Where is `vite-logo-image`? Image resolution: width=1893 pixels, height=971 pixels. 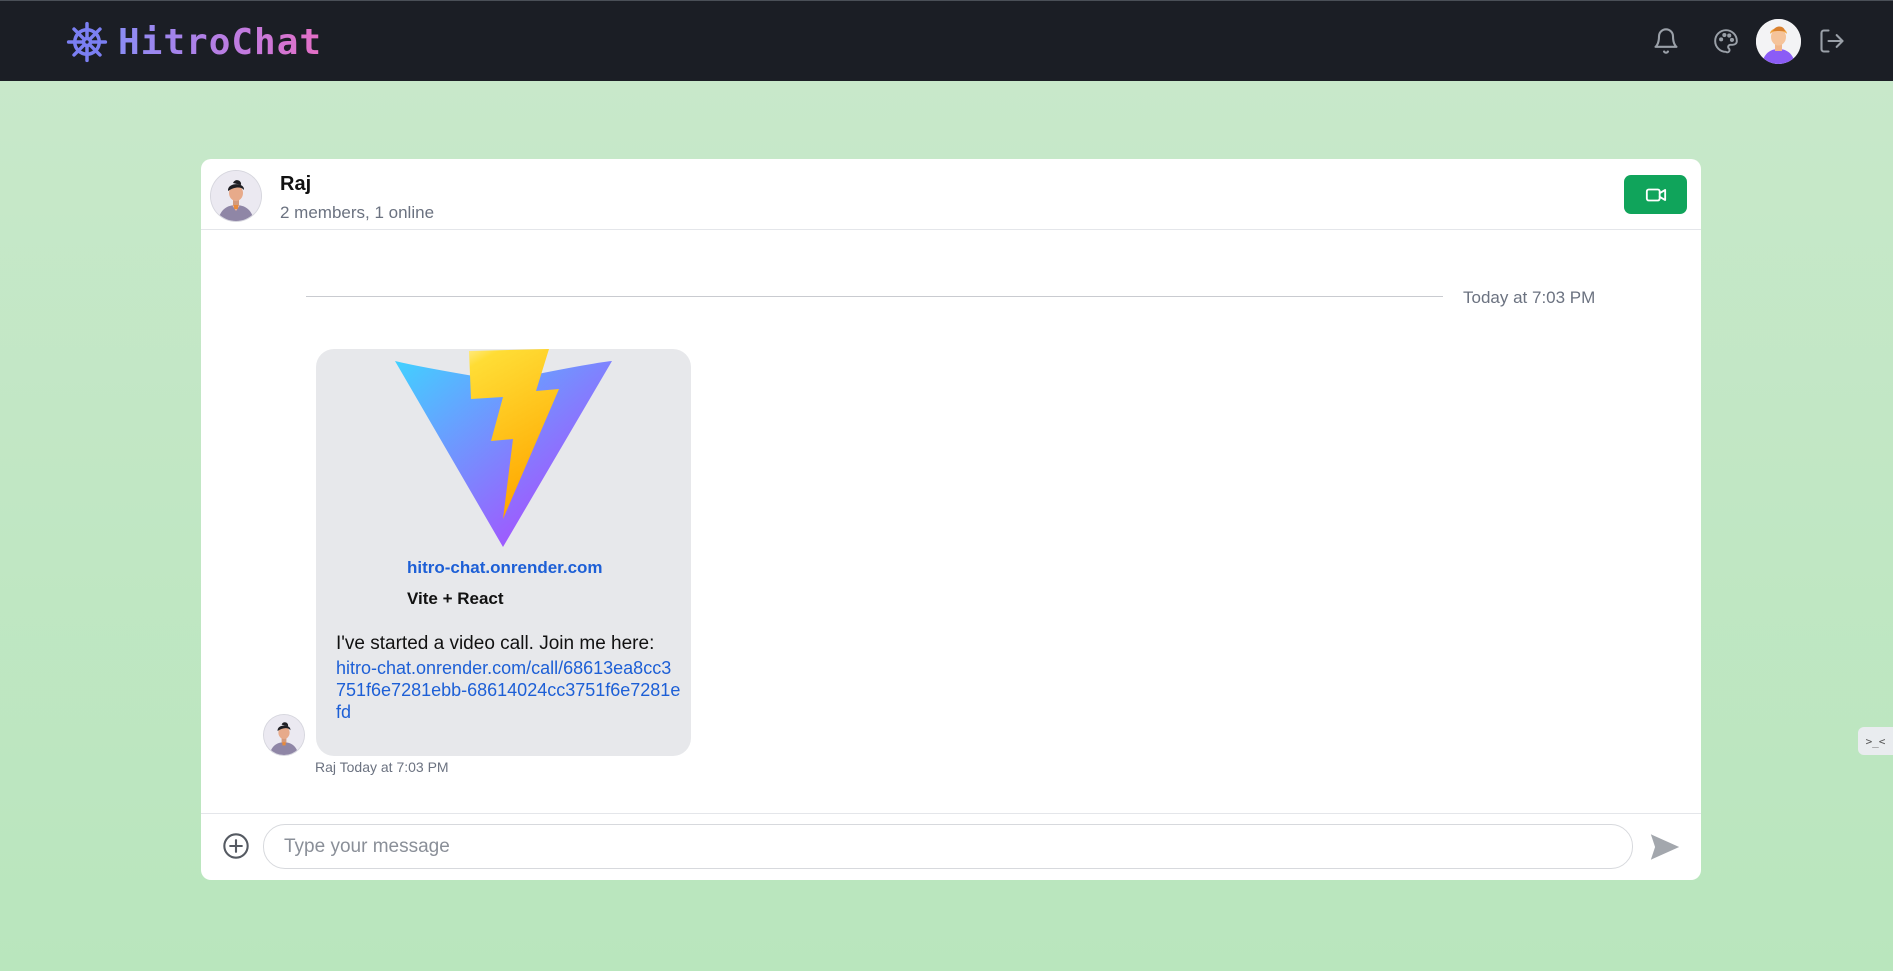 vite-logo-image is located at coordinates (503, 448).